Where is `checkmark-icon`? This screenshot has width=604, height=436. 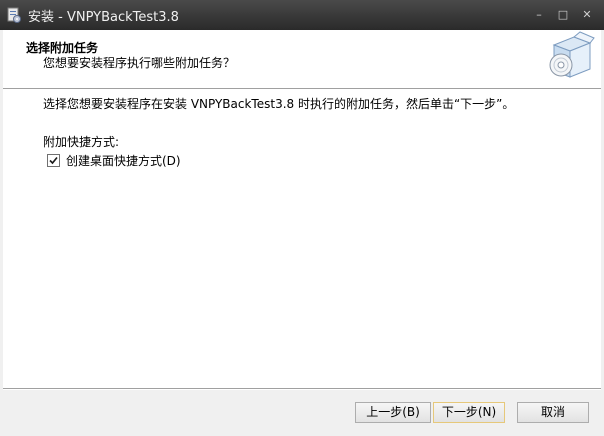 checkmark-icon is located at coordinates (53, 160).